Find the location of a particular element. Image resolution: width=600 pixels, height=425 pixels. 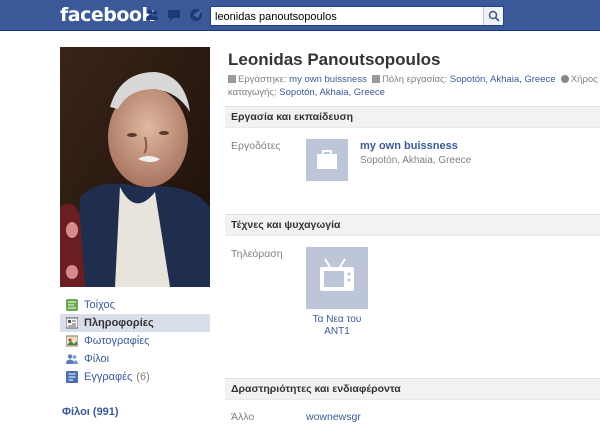

sidebar-item-label: Τοίχος is located at coordinates (99, 305).